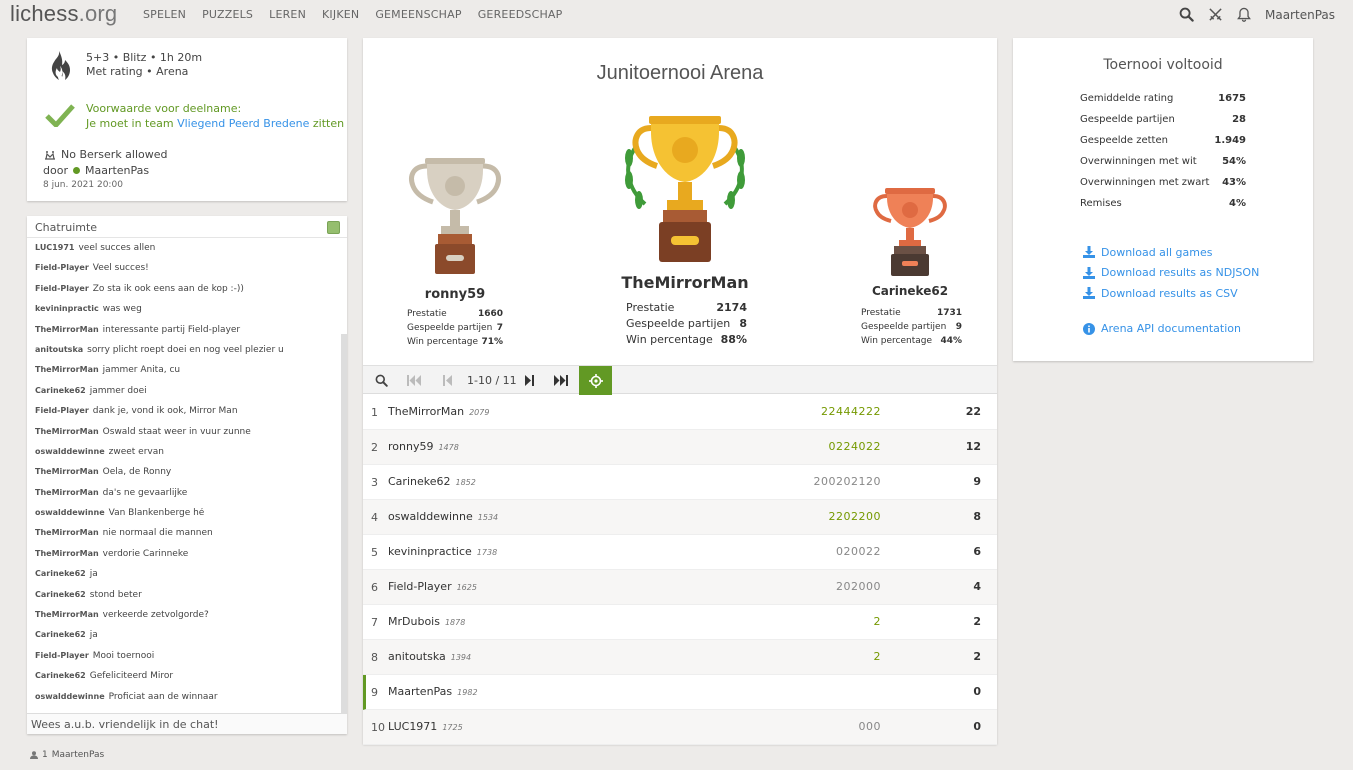  What do you see at coordinates (187, 227) in the screenshot?
I see `chat-header: Chatruimte` at bounding box center [187, 227].